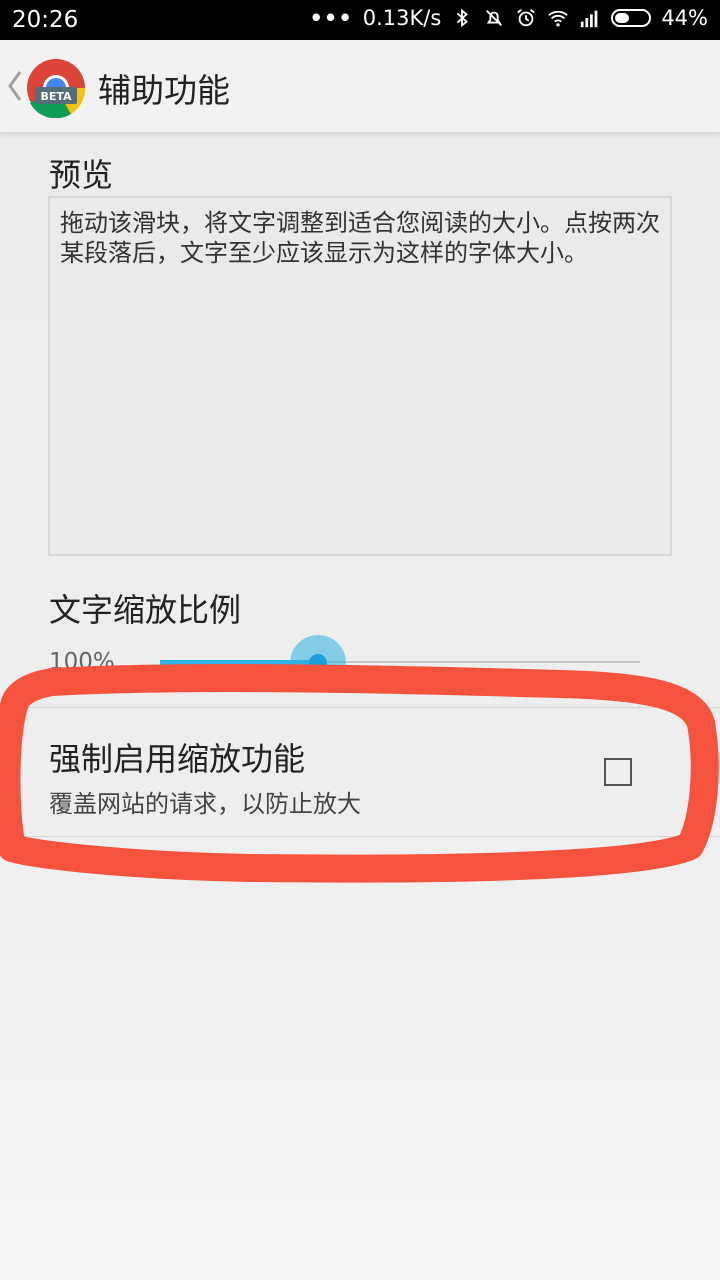  Describe the element at coordinates (400, 663) in the screenshot. I see `text-scale-slider` at that location.